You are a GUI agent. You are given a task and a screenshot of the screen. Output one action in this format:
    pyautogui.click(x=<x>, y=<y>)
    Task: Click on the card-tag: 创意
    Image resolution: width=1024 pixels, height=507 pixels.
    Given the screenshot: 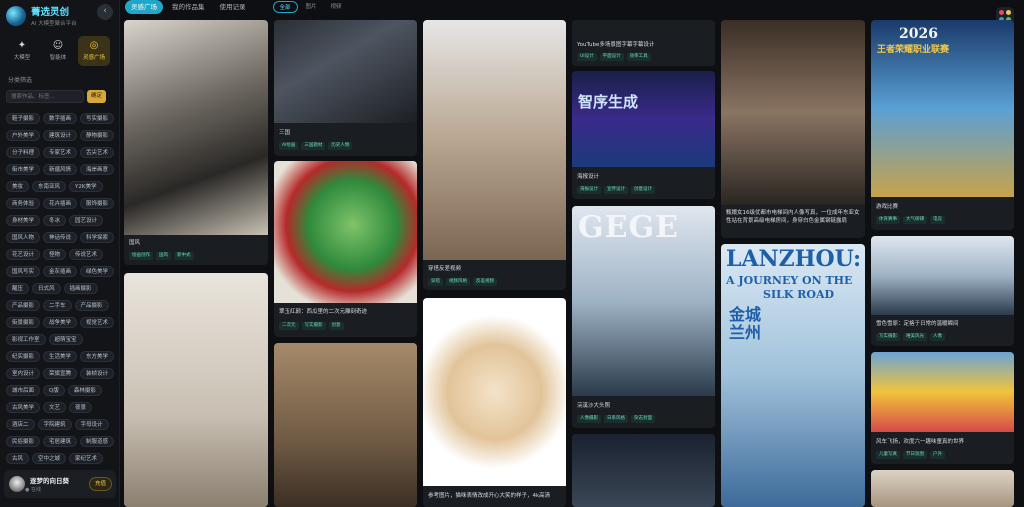 What is the action you would take?
    pyautogui.click(x=336, y=326)
    